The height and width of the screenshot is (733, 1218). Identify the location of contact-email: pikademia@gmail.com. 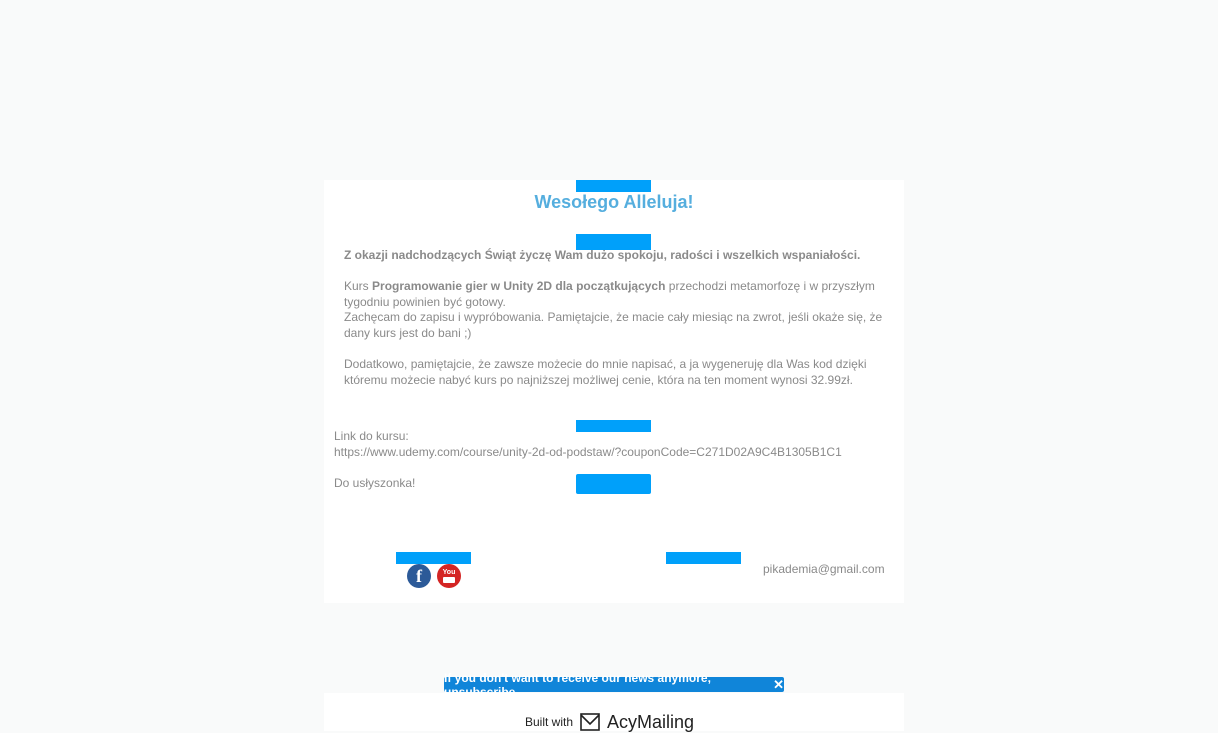
(824, 570).